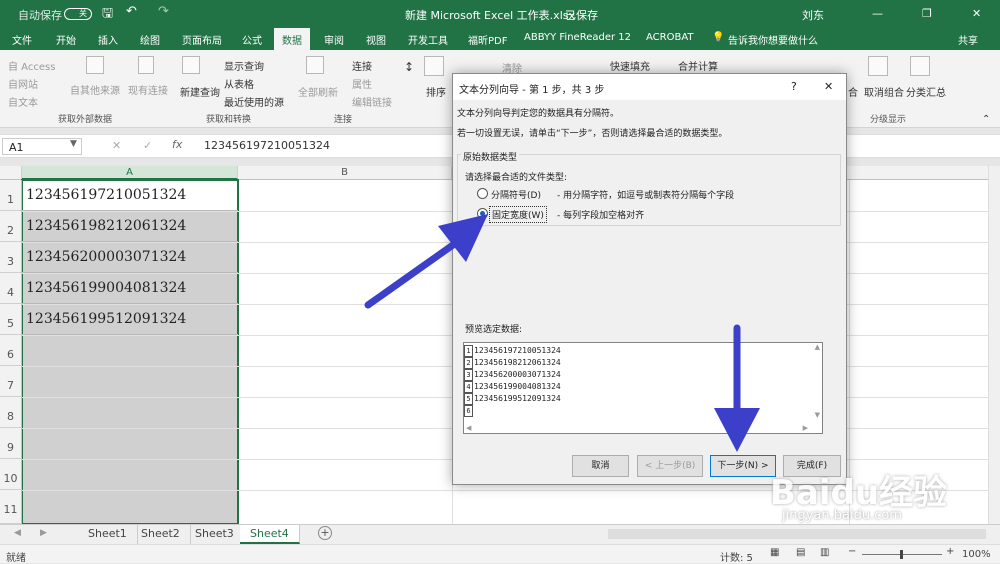  What do you see at coordinates (859, 493) in the screenshot?
I see `watermark-brand: Baidu经验` at bounding box center [859, 493].